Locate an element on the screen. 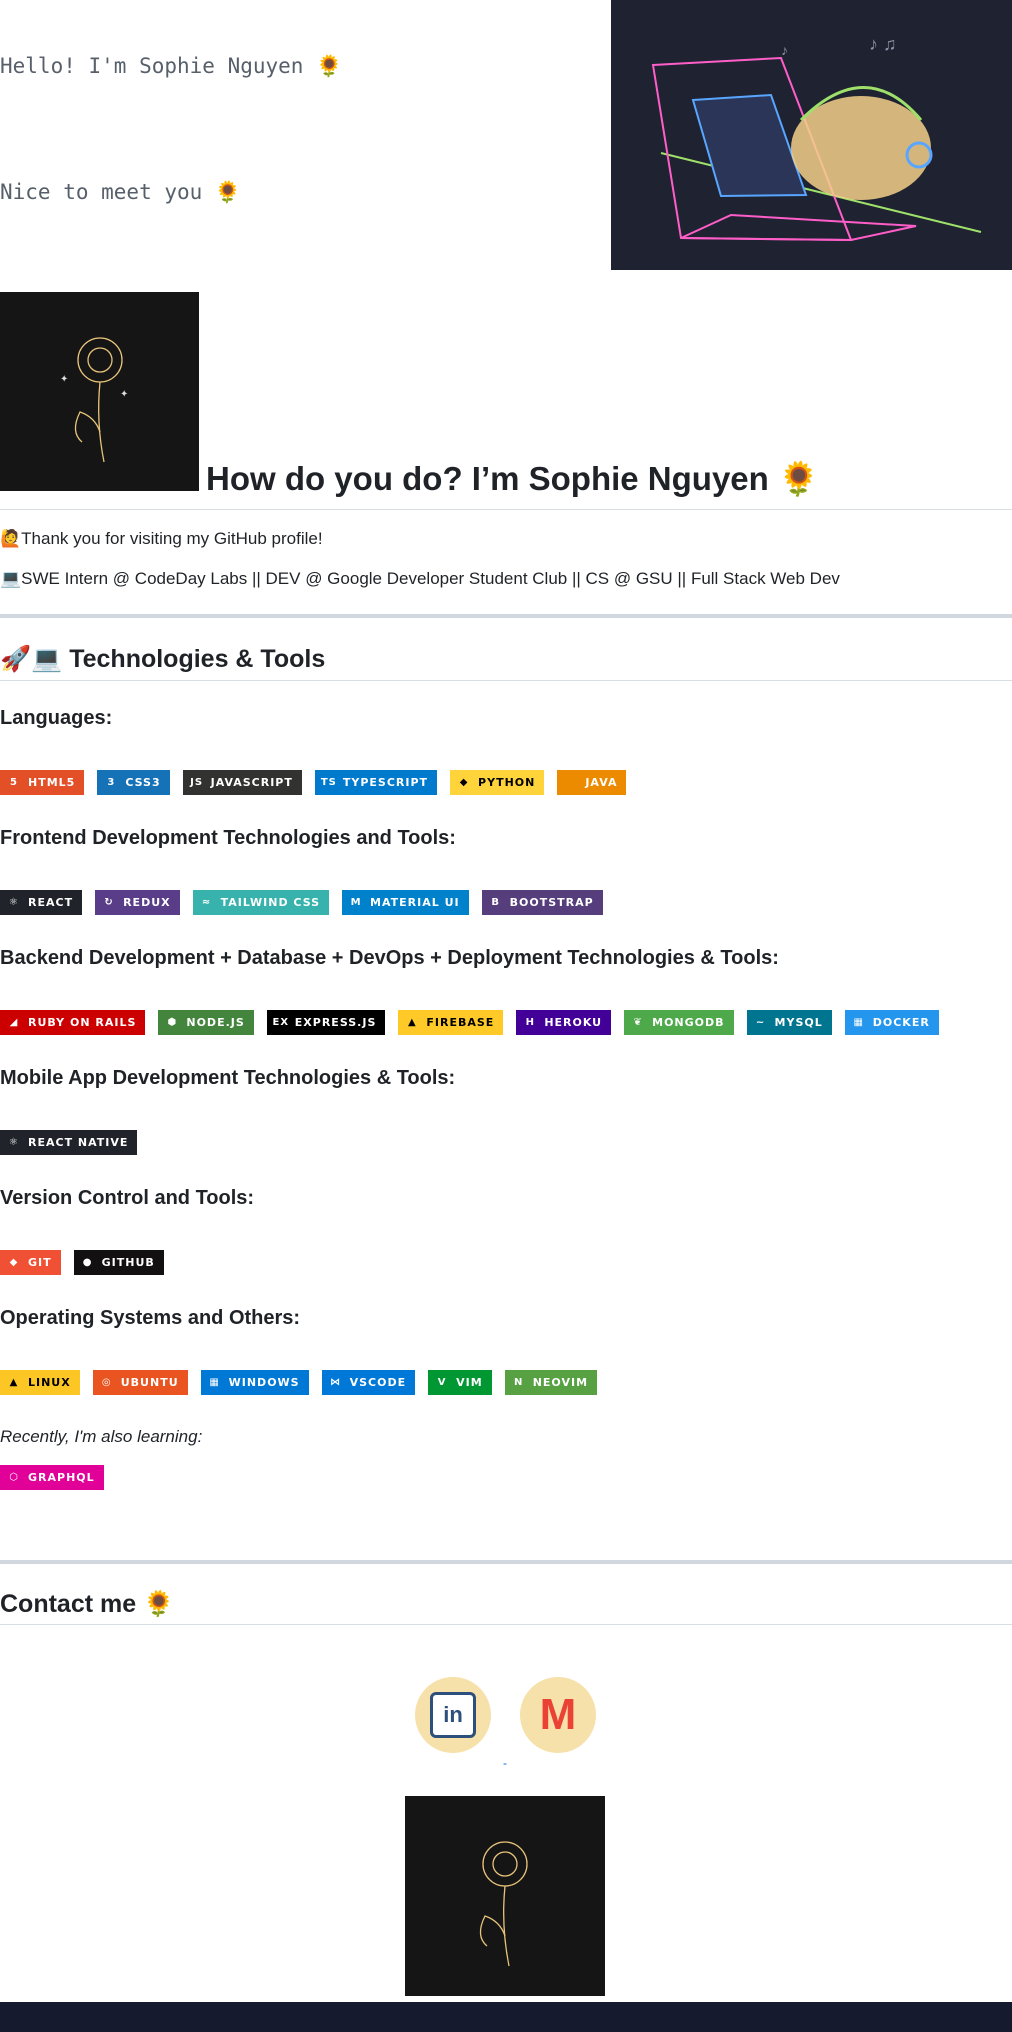 Image resolution: width=1012 pixels, height=2032 pixels. badge-label: TAILWIND CSS is located at coordinates (270, 902).